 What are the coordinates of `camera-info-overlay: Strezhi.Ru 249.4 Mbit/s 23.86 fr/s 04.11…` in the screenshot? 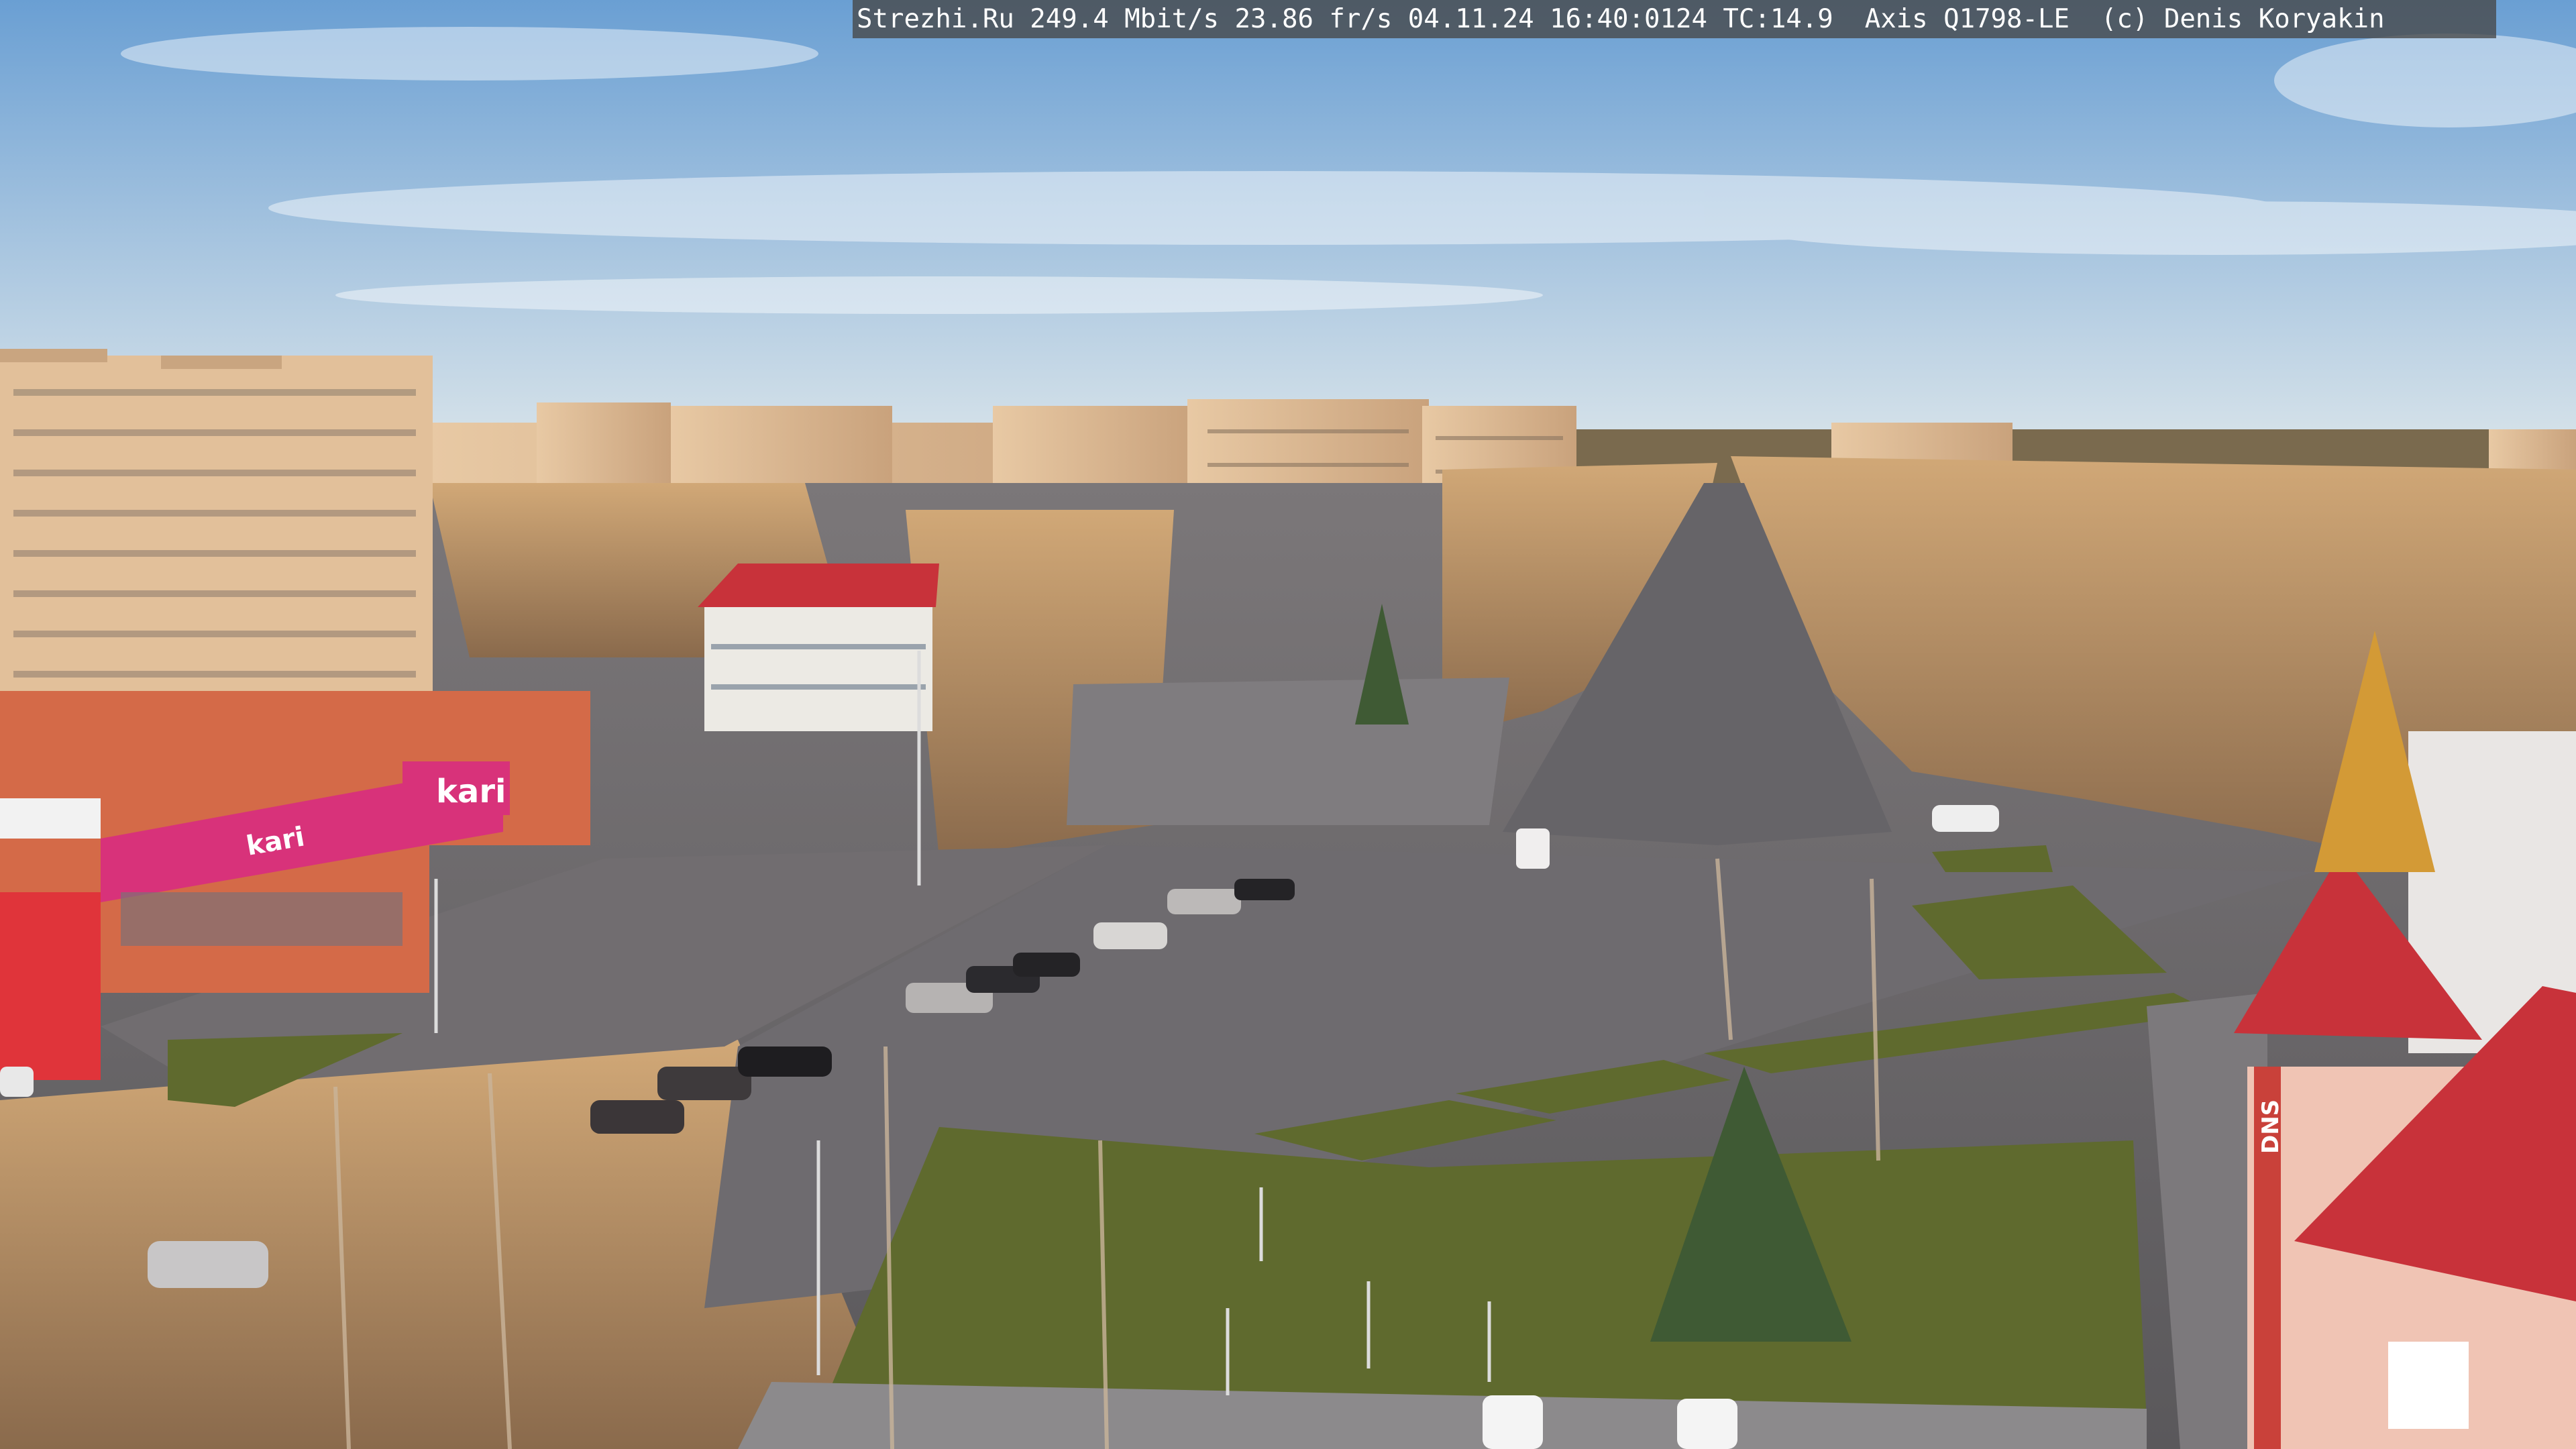 It's located at (1674, 19).